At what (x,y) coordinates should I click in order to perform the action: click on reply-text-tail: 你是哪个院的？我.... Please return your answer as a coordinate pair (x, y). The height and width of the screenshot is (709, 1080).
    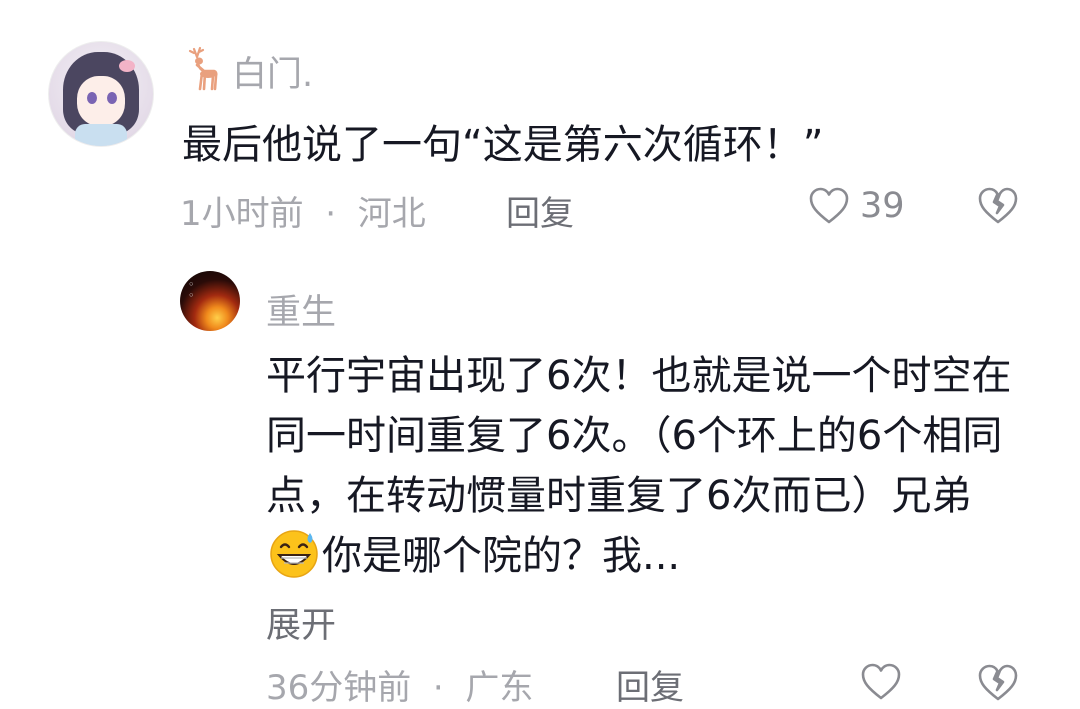
    Looking at the image, I should click on (501, 556).